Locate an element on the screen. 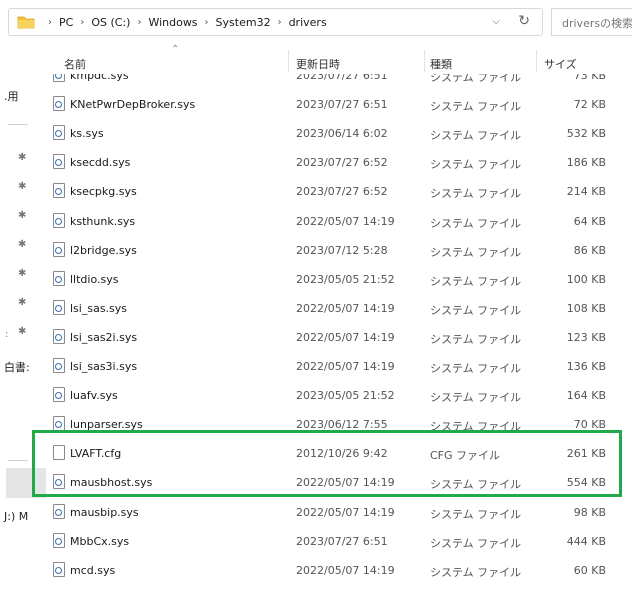 The image size is (632, 597). file-name: lsi_sas.sys is located at coordinates (99, 308).